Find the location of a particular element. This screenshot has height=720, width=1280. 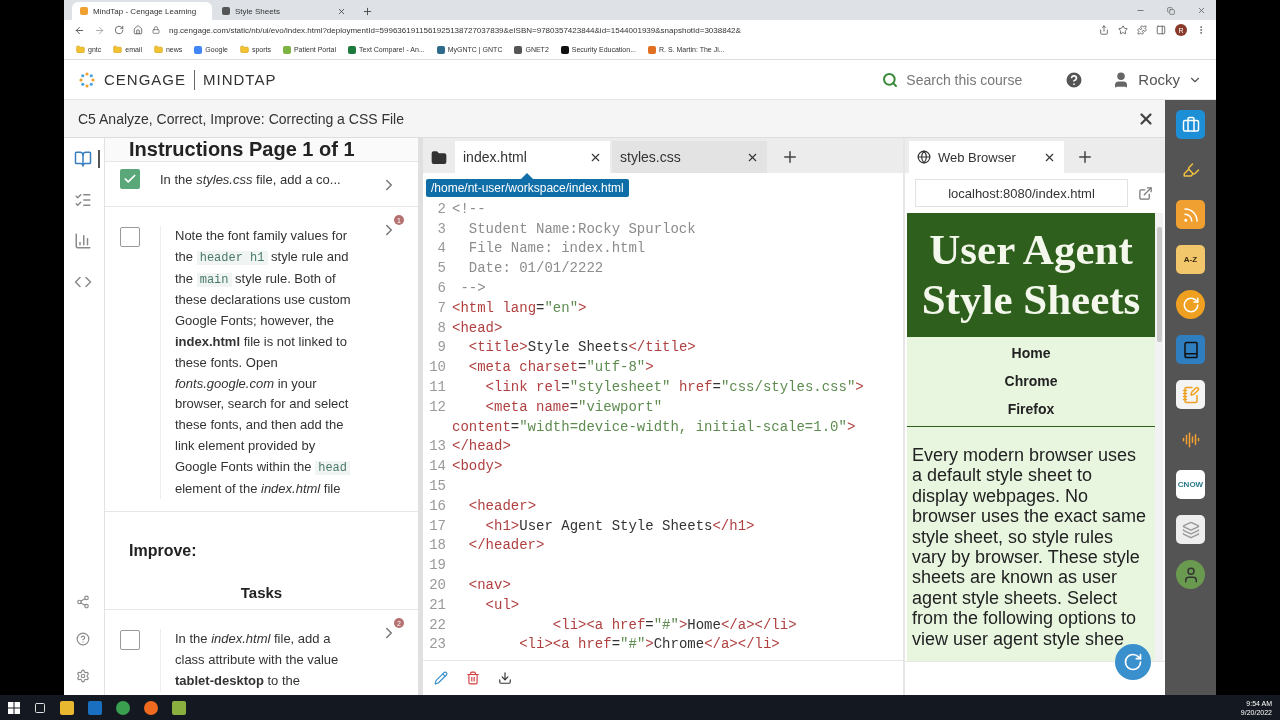

reload-icon is located at coordinates (119, 30).